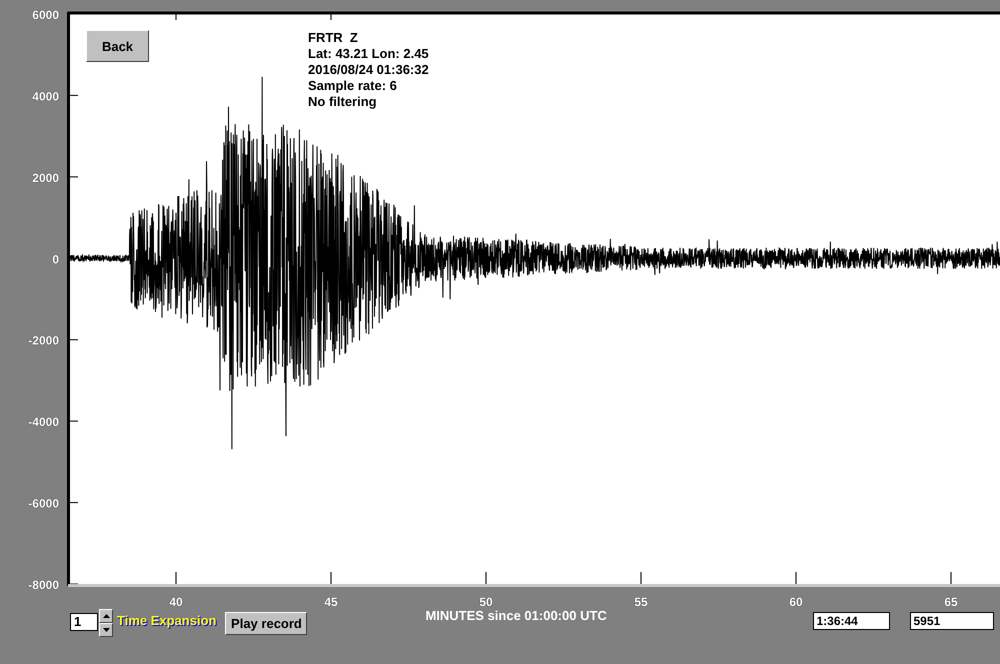 This screenshot has width=1000, height=664. What do you see at coordinates (796, 602) in the screenshot?
I see `x-tick-label: 60` at bounding box center [796, 602].